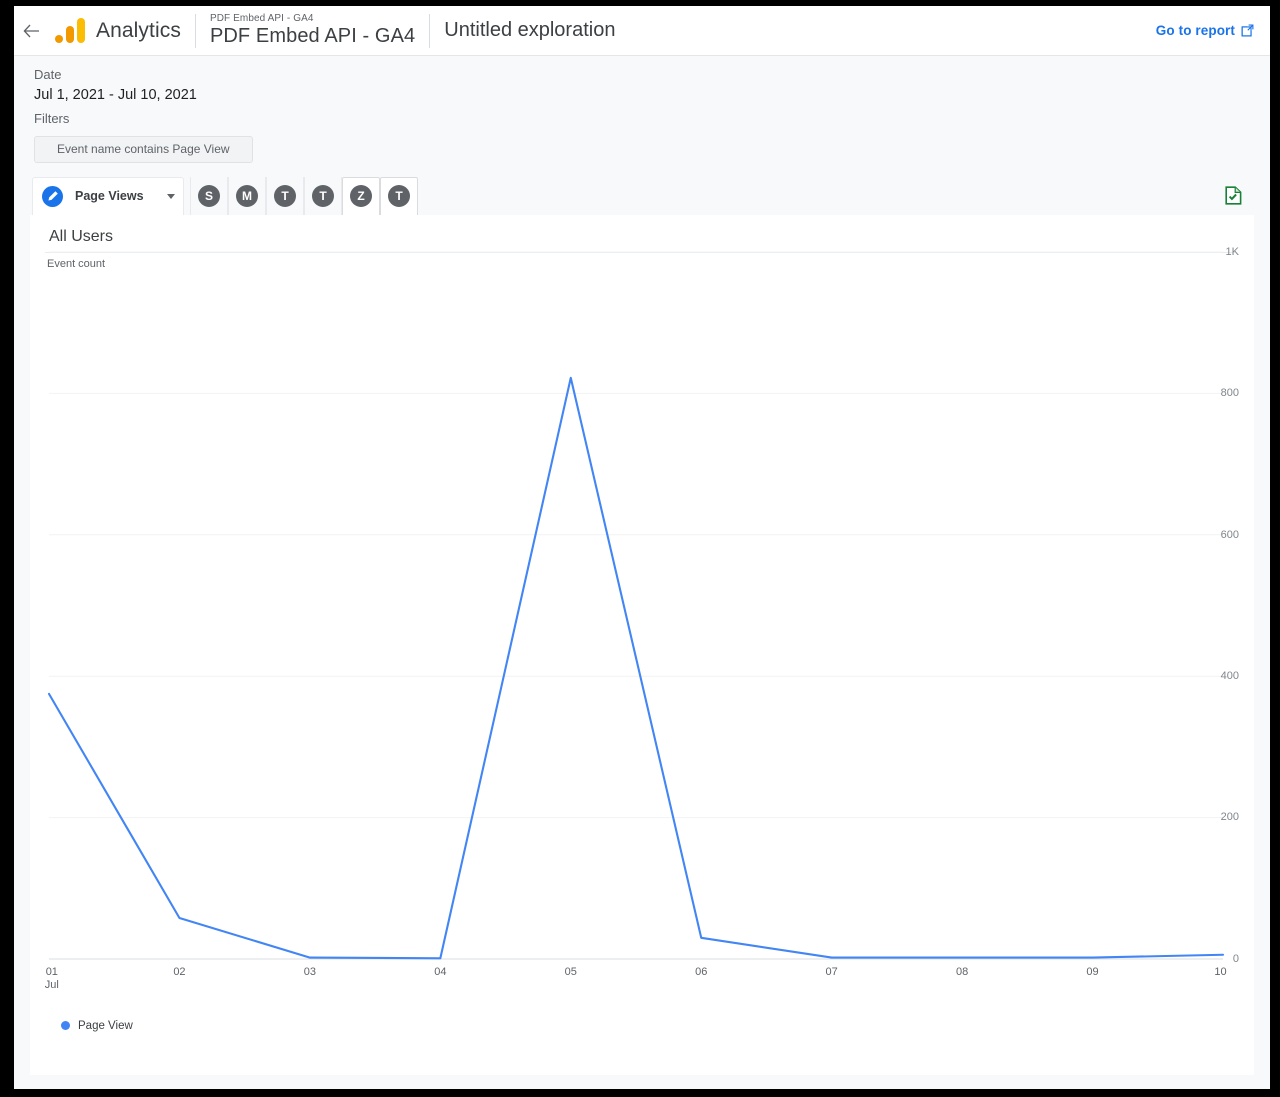 The image size is (1280, 1097). Describe the element at coordinates (59, 38) in the screenshot. I see `logo-dot` at that location.